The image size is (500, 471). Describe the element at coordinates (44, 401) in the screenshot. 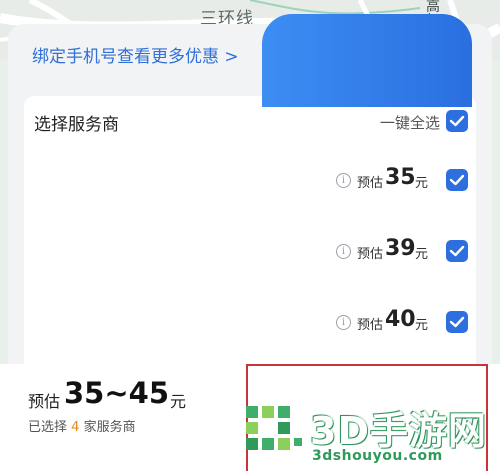

I see `summary-est-label: 预估` at that location.